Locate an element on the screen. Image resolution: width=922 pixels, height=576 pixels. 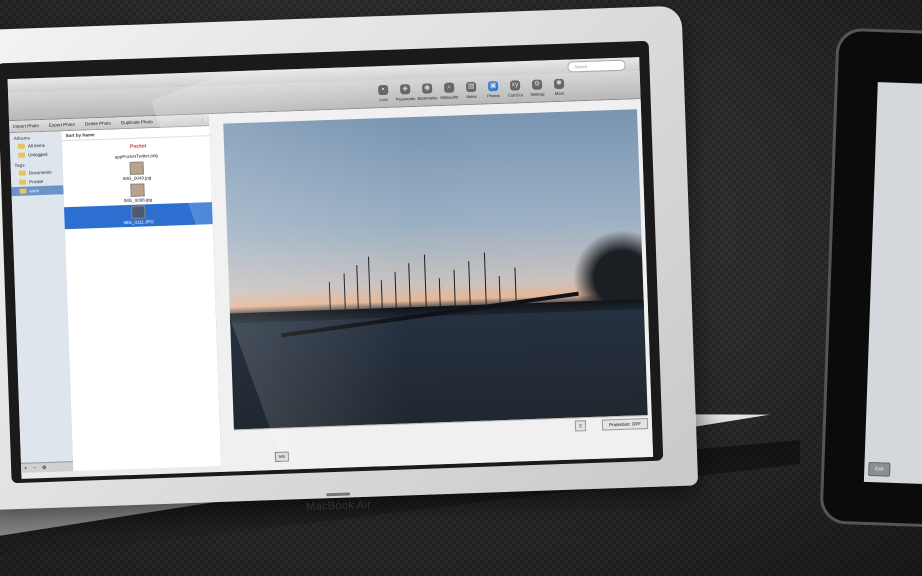
sidebar-item-label: All items is located at coordinates (36, 145).